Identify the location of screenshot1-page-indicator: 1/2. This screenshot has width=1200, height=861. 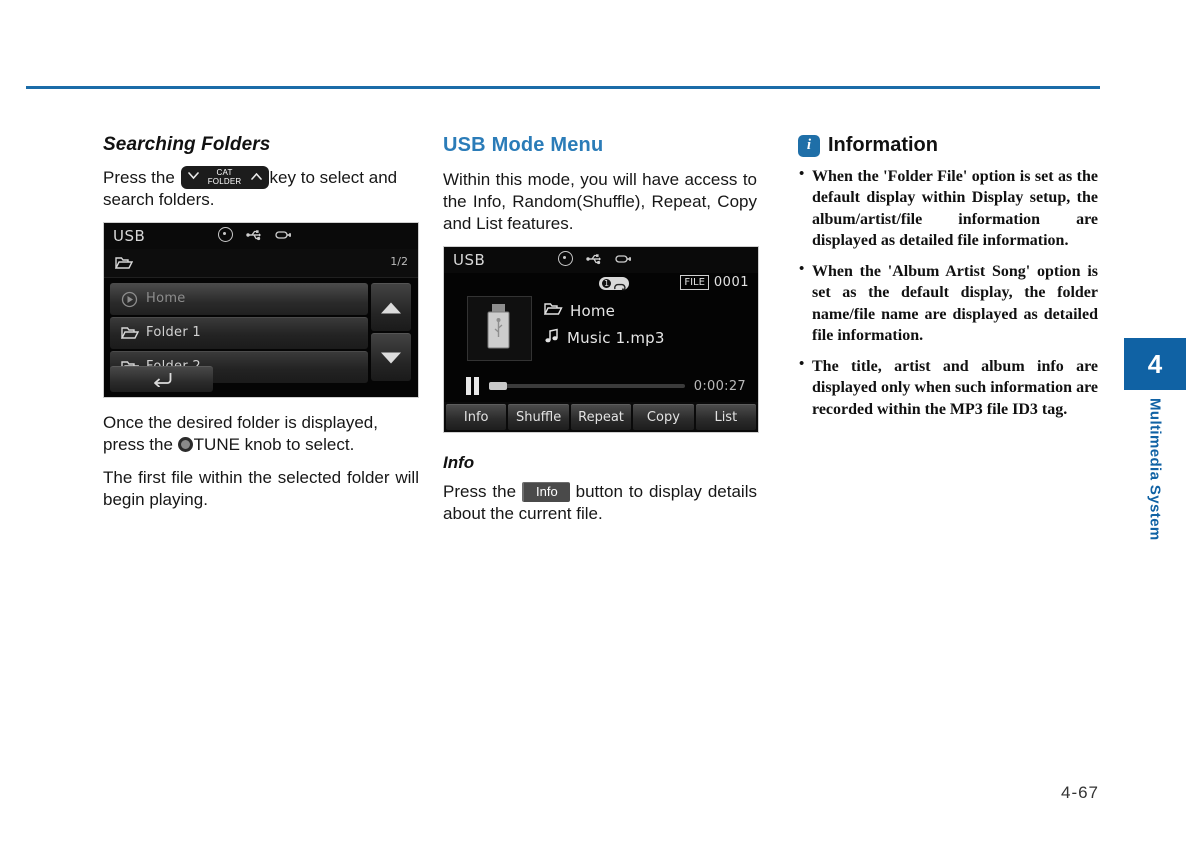
(399, 262).